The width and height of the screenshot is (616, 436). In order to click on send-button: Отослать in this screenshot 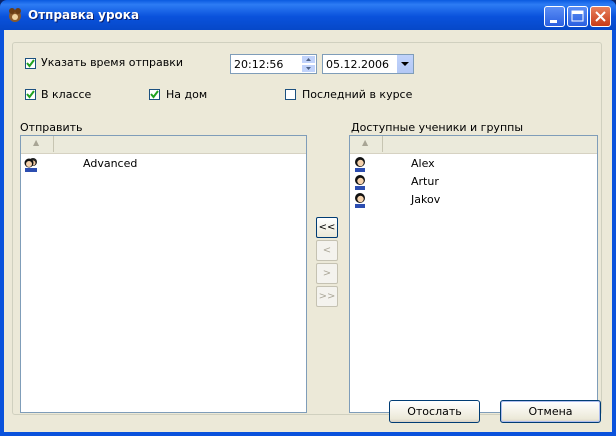, I will do `click(434, 411)`.